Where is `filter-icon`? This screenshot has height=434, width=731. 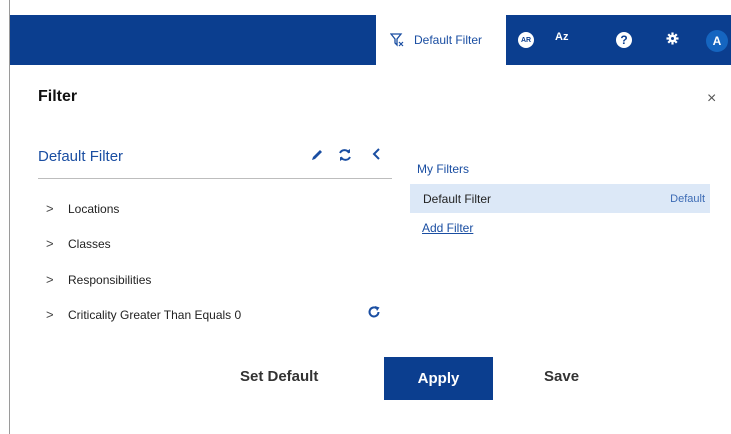 filter-icon is located at coordinates (397, 40).